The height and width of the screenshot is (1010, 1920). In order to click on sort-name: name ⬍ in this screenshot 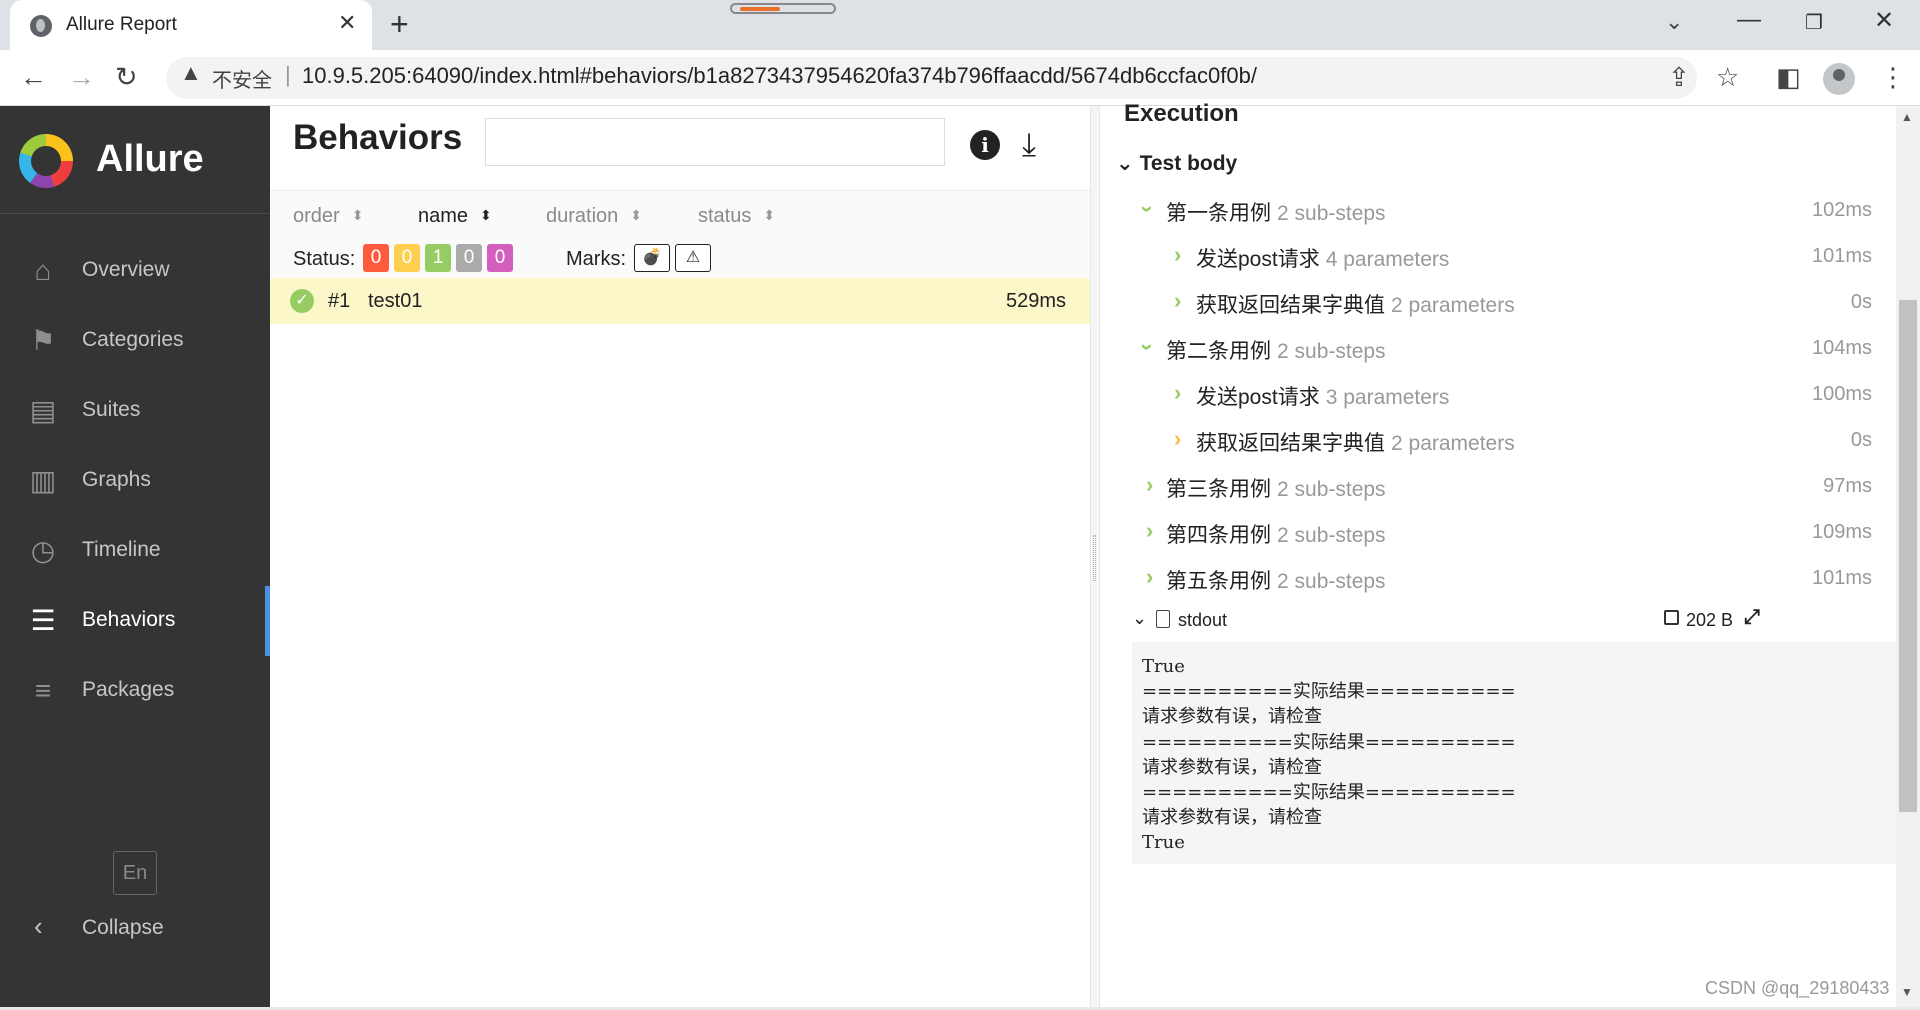, I will do `click(455, 216)`.